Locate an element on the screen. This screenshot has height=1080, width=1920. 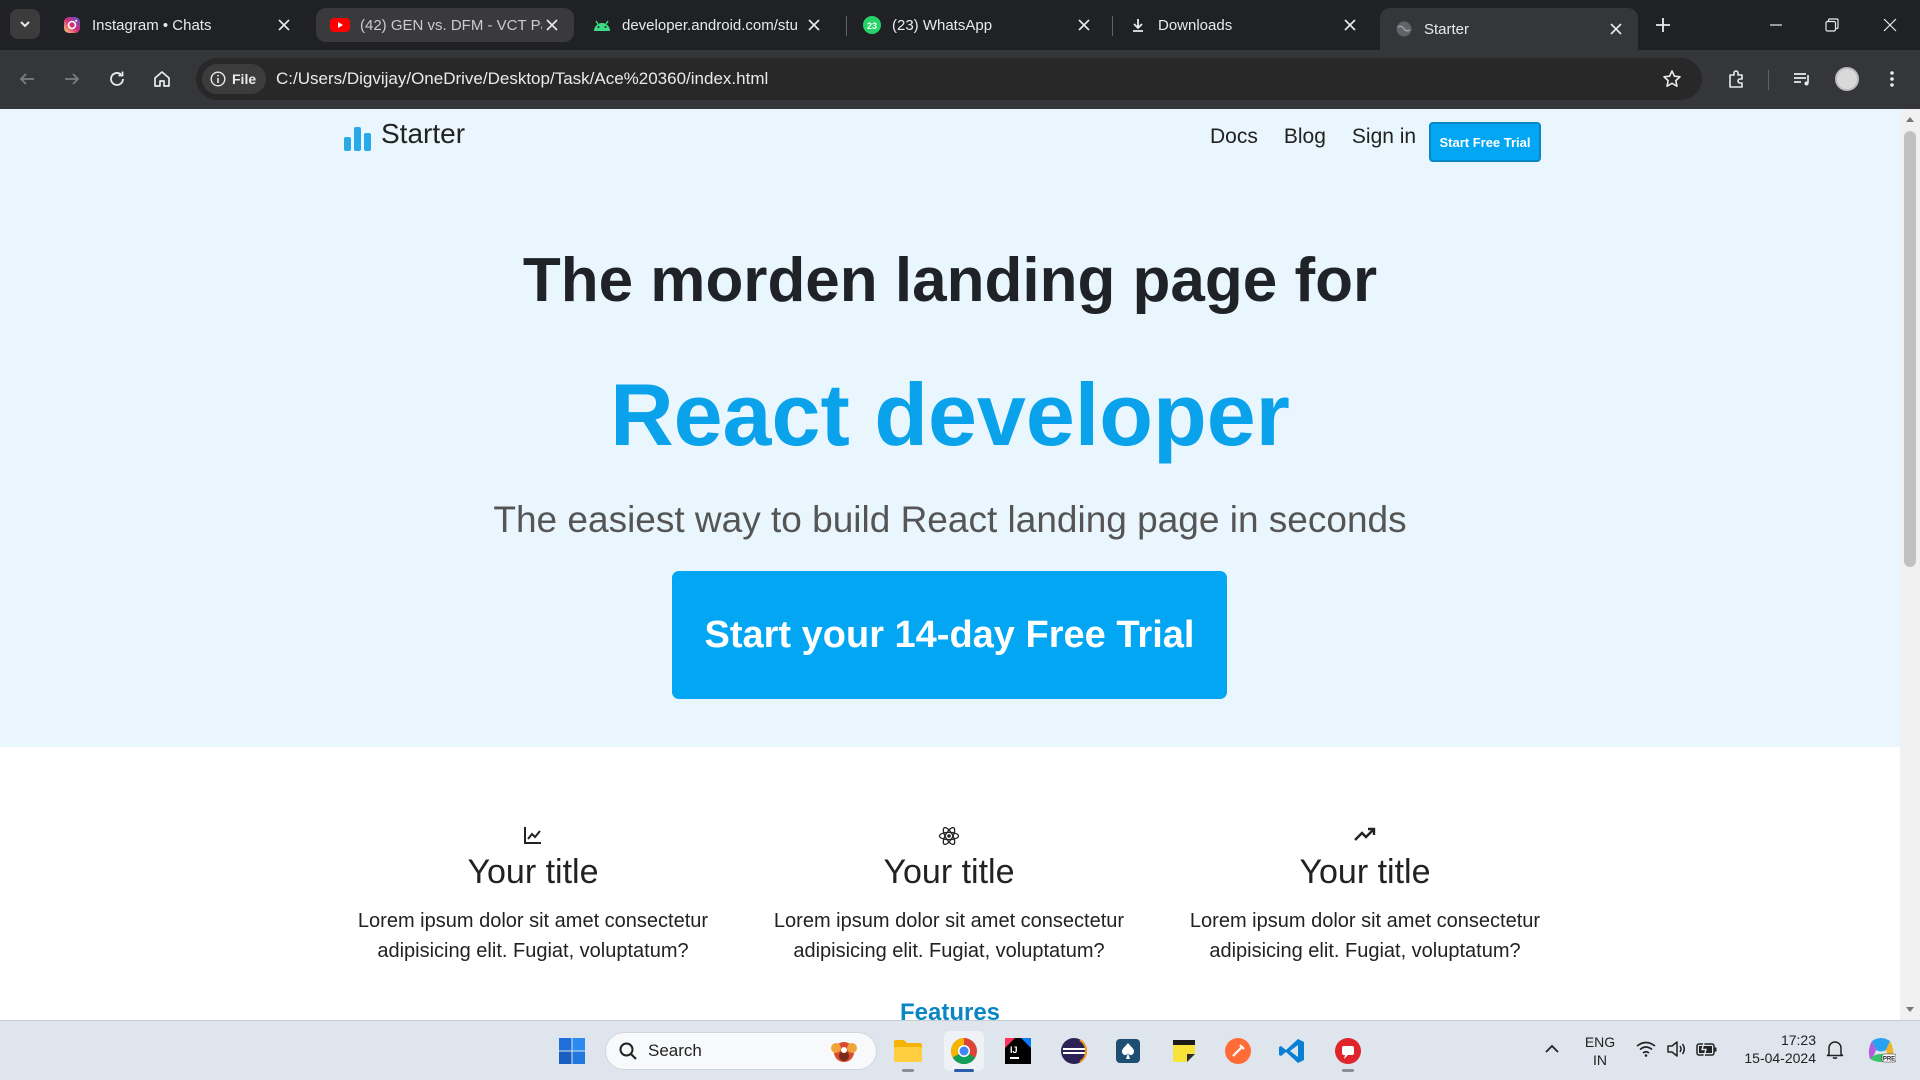
taskbar-red-app is located at coordinates (1348, 1051).